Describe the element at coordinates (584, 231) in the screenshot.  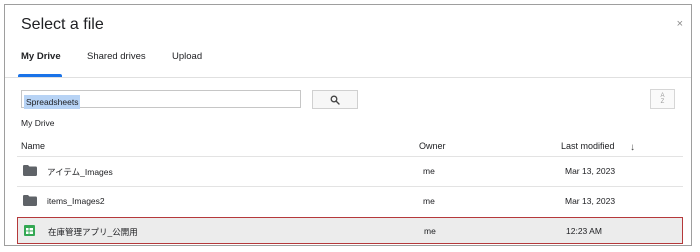
I see `file-modified: 12:23 AM` at that location.